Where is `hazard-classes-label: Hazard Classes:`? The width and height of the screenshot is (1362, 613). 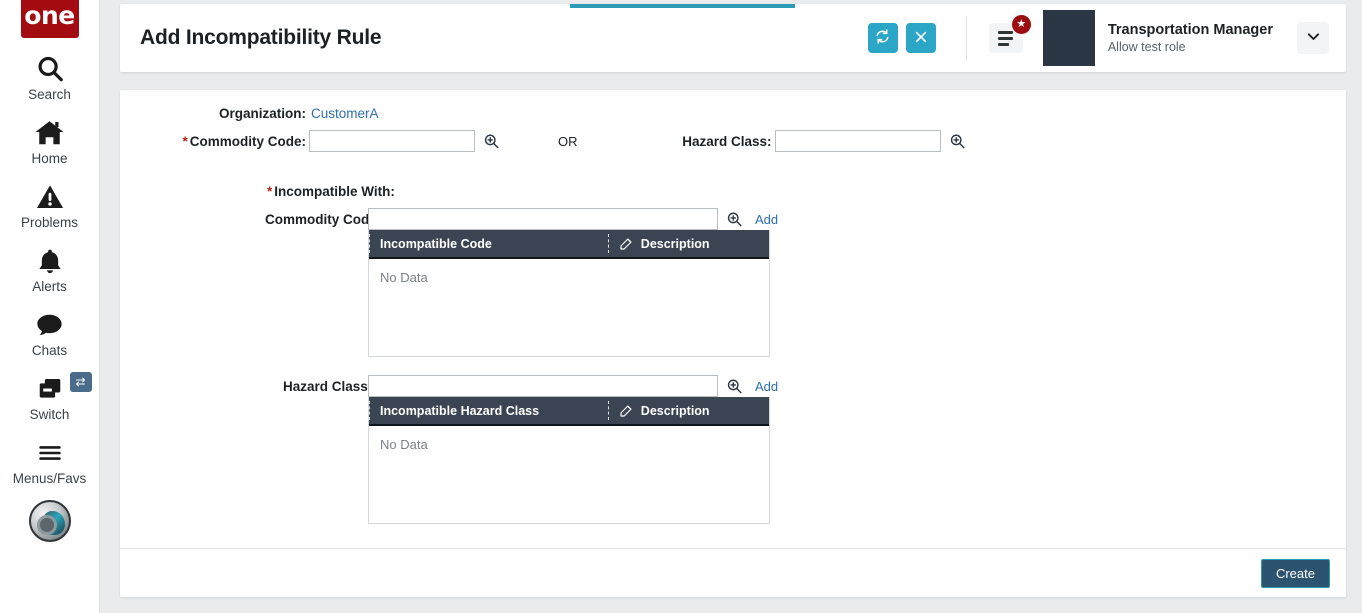 hazard-classes-label: Hazard Classes: is located at coordinates (335, 386).